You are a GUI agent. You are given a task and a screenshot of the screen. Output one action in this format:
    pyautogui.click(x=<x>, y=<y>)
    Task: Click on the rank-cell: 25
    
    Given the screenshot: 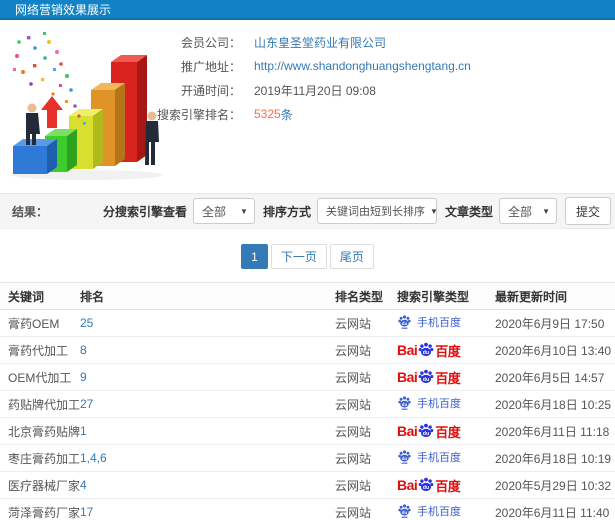 What is the action you would take?
    pyautogui.click(x=207, y=323)
    